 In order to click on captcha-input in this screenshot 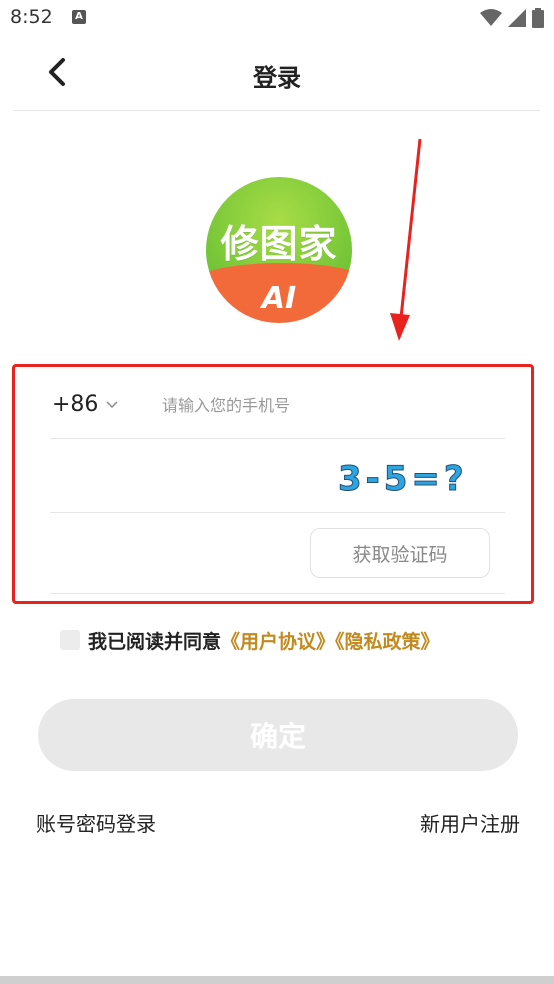, I will do `click(189, 478)`.